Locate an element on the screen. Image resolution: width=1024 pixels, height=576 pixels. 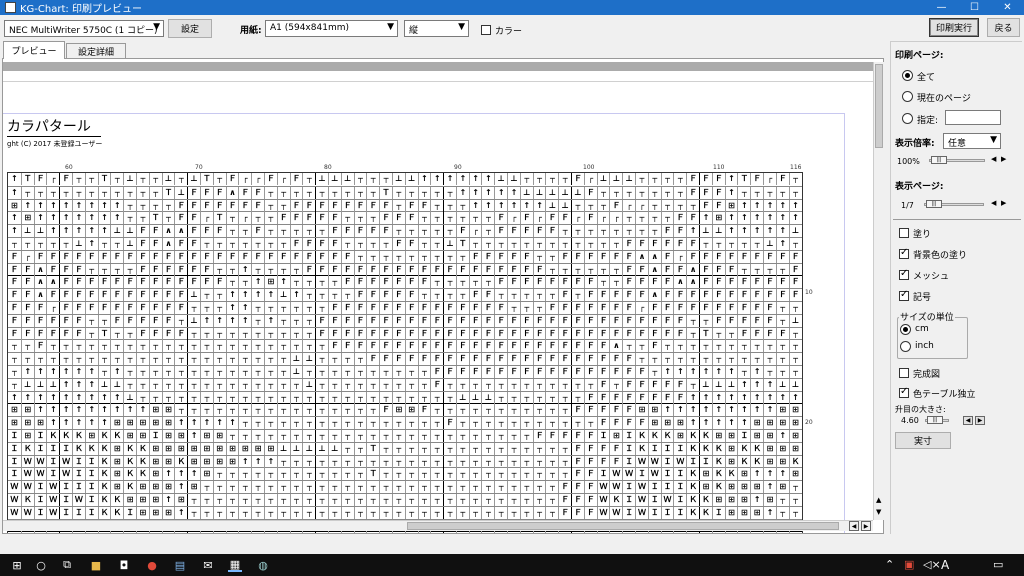
back-button: 戻る is located at coordinates (1003, 27).